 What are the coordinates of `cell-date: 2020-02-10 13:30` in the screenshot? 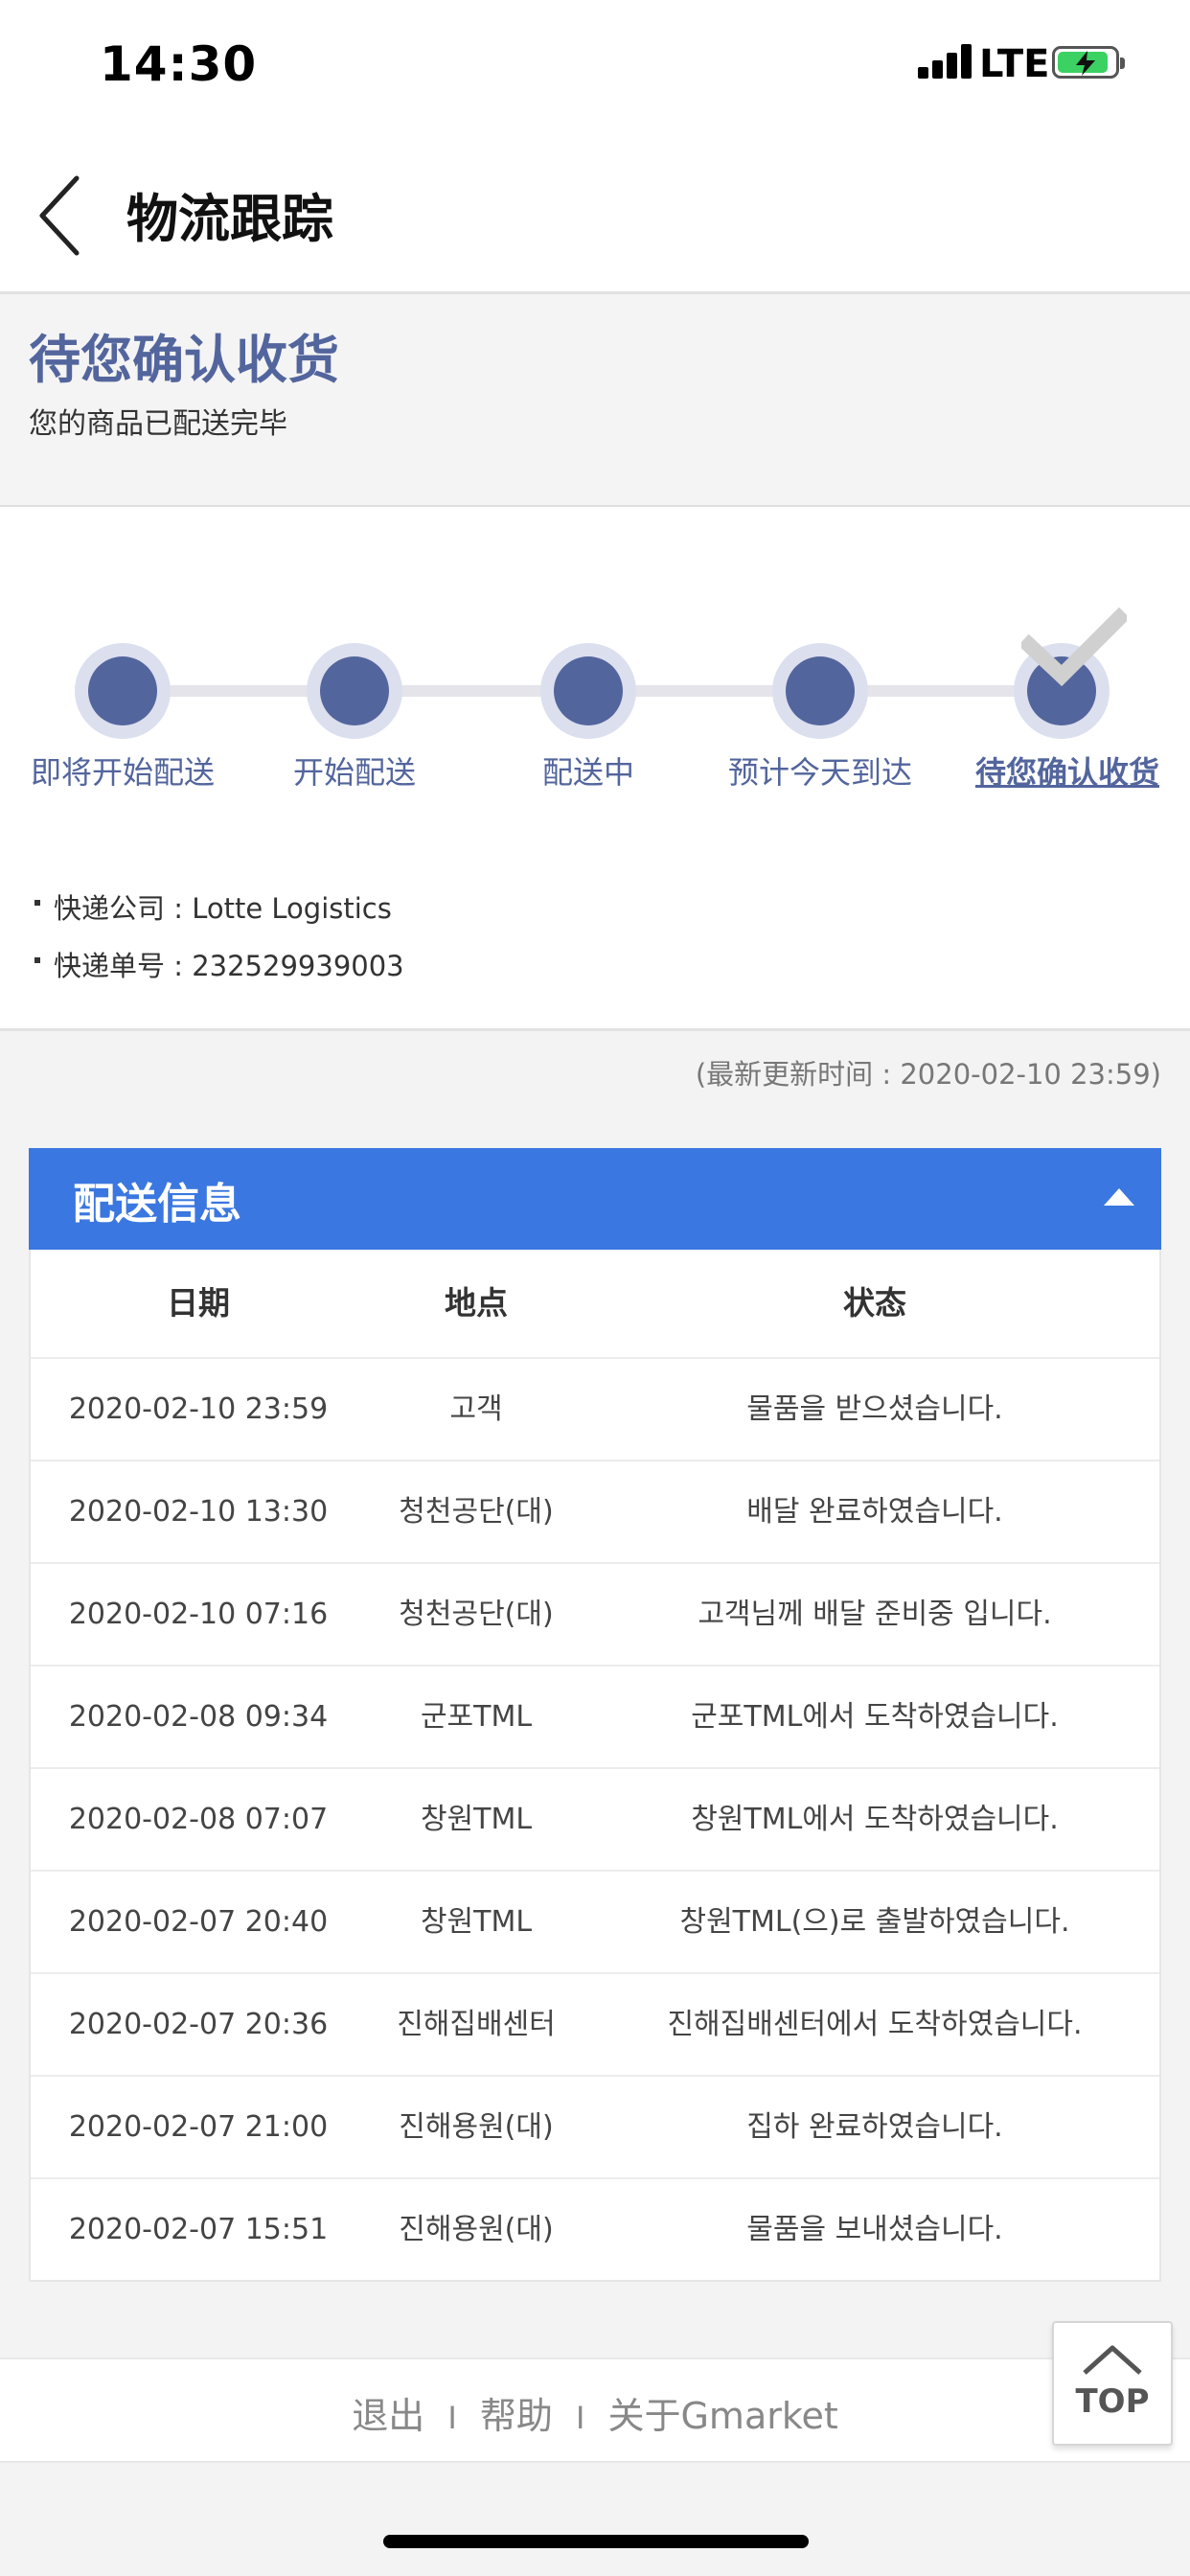 It's located at (199, 1512).